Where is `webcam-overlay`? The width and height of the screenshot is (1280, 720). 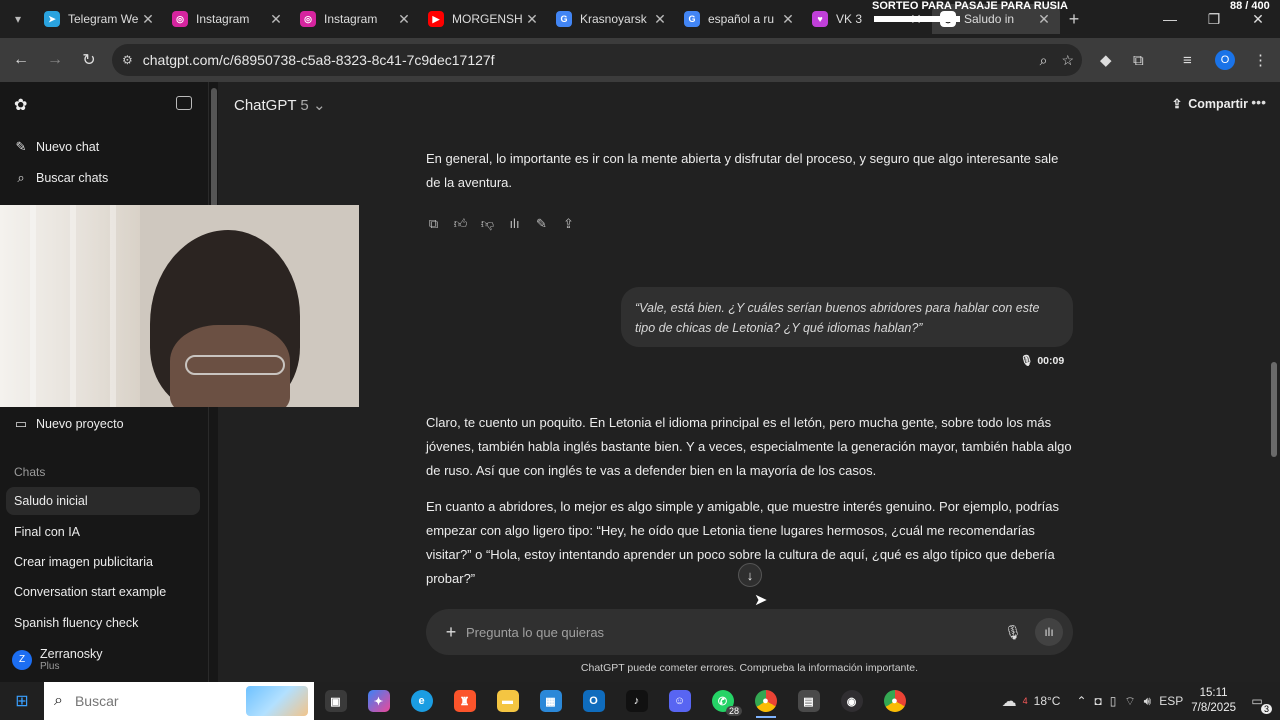 webcam-overlay is located at coordinates (179, 306).